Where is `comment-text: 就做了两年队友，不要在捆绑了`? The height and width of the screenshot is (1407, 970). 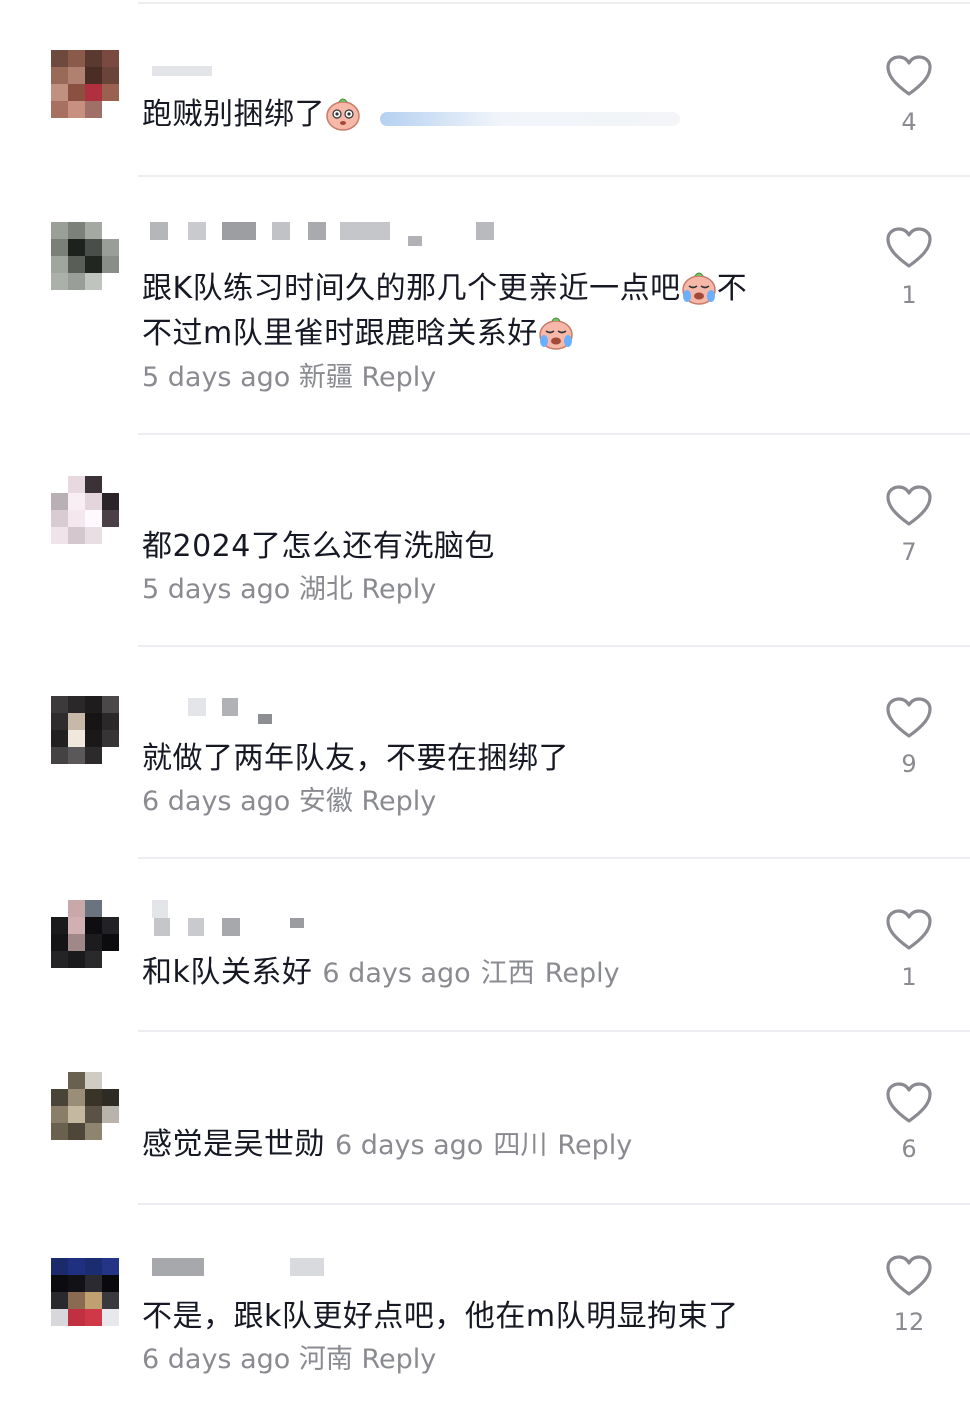
comment-text: 就做了两年队友，不要在捆绑了 is located at coordinates (355, 758).